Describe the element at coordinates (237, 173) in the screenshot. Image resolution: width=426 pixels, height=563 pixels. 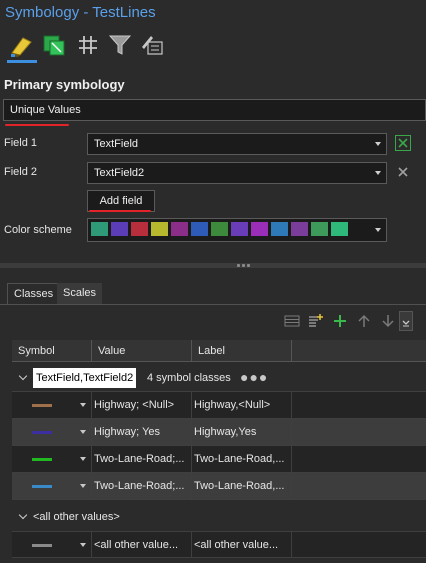
I see `field2-dropdown: TextField2` at that location.